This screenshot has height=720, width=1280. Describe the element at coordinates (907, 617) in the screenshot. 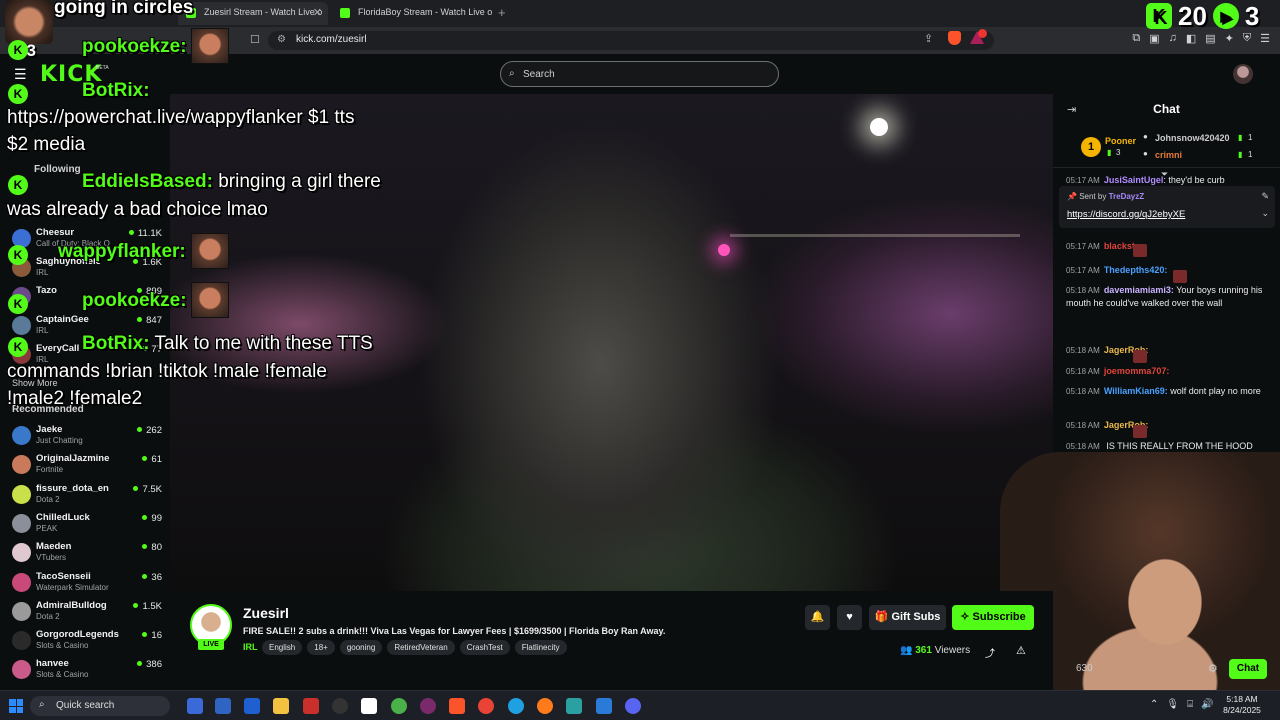

I see `gift-subs-button: 🎁 Gift Subs` at that location.